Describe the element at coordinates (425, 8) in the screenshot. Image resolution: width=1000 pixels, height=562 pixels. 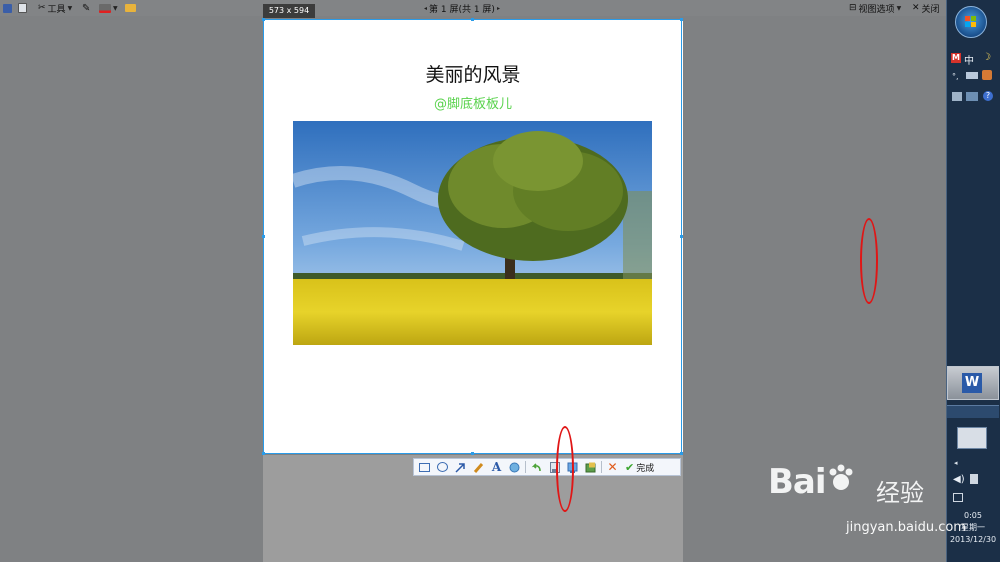
I see `prev-page-icon: ◂` at that location.